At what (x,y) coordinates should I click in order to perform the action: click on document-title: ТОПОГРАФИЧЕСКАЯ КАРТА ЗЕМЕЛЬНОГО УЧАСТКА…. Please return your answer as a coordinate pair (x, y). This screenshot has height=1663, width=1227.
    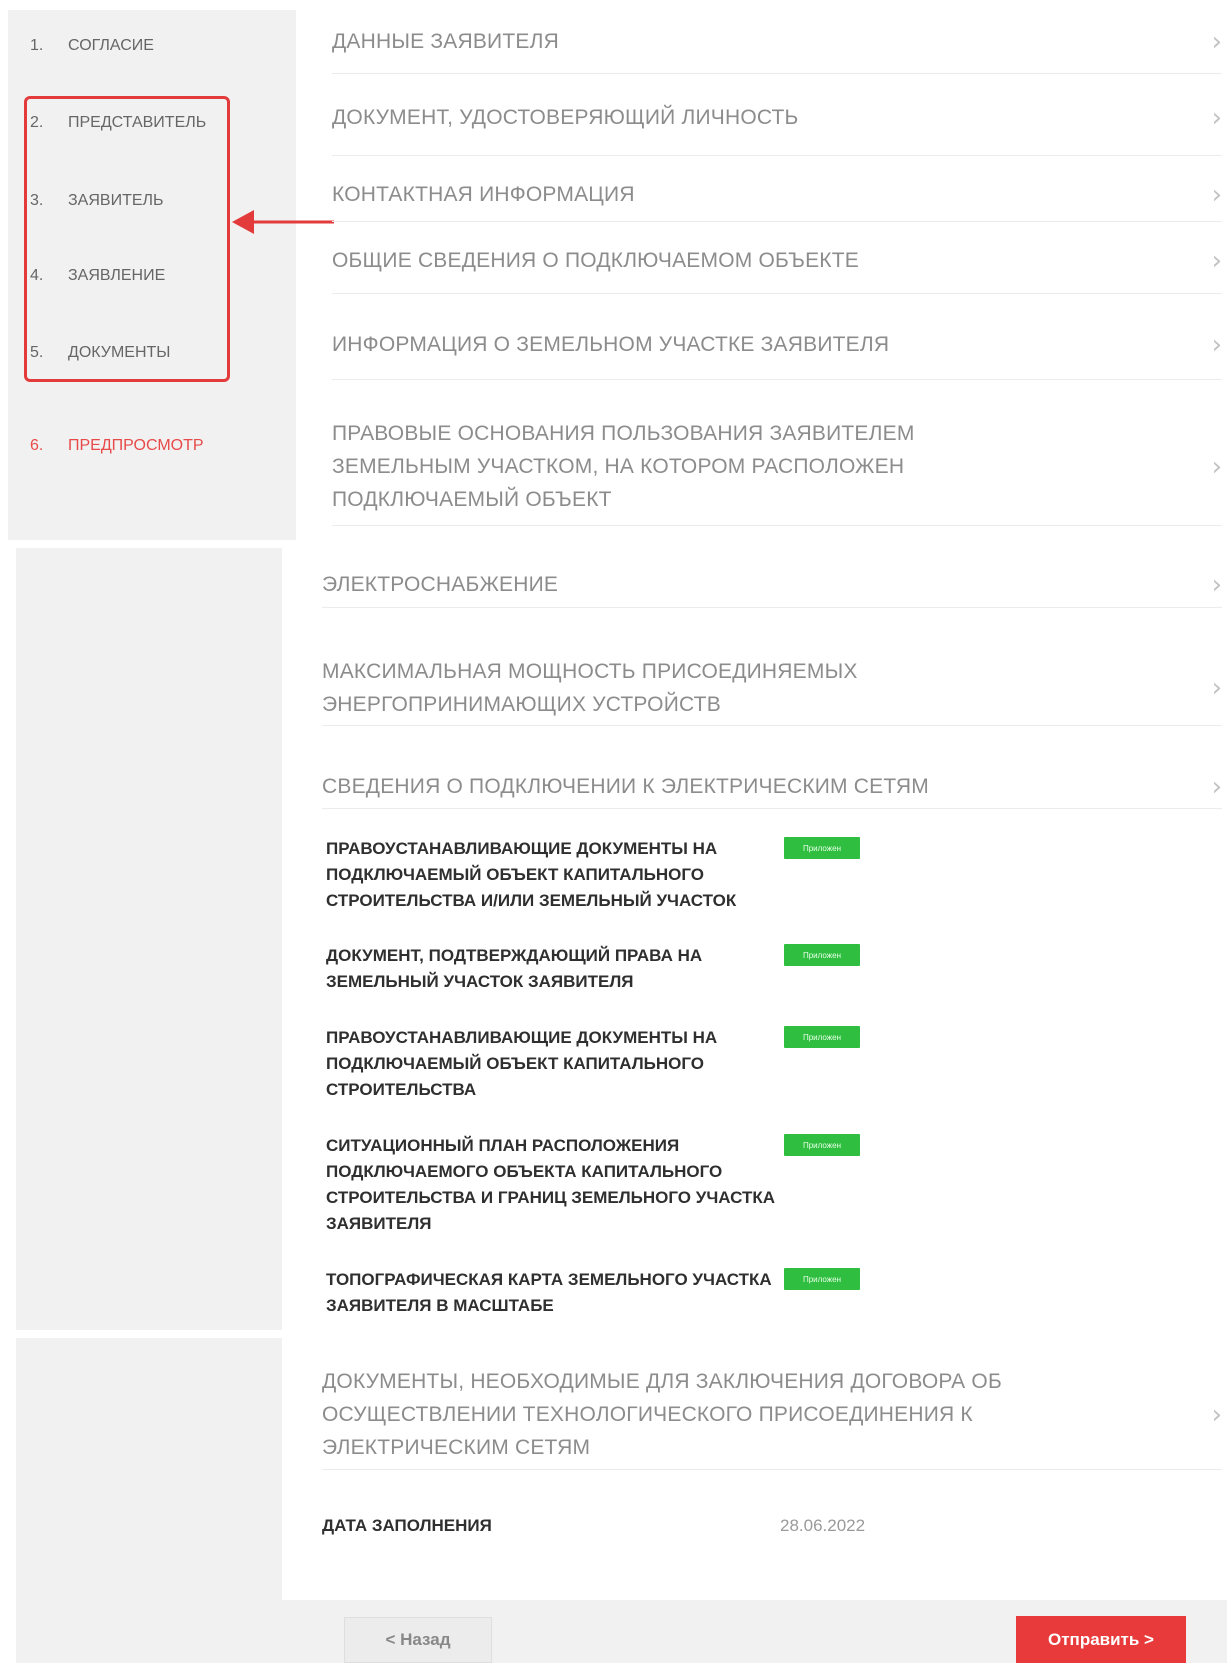
    Looking at the image, I should click on (549, 1292).